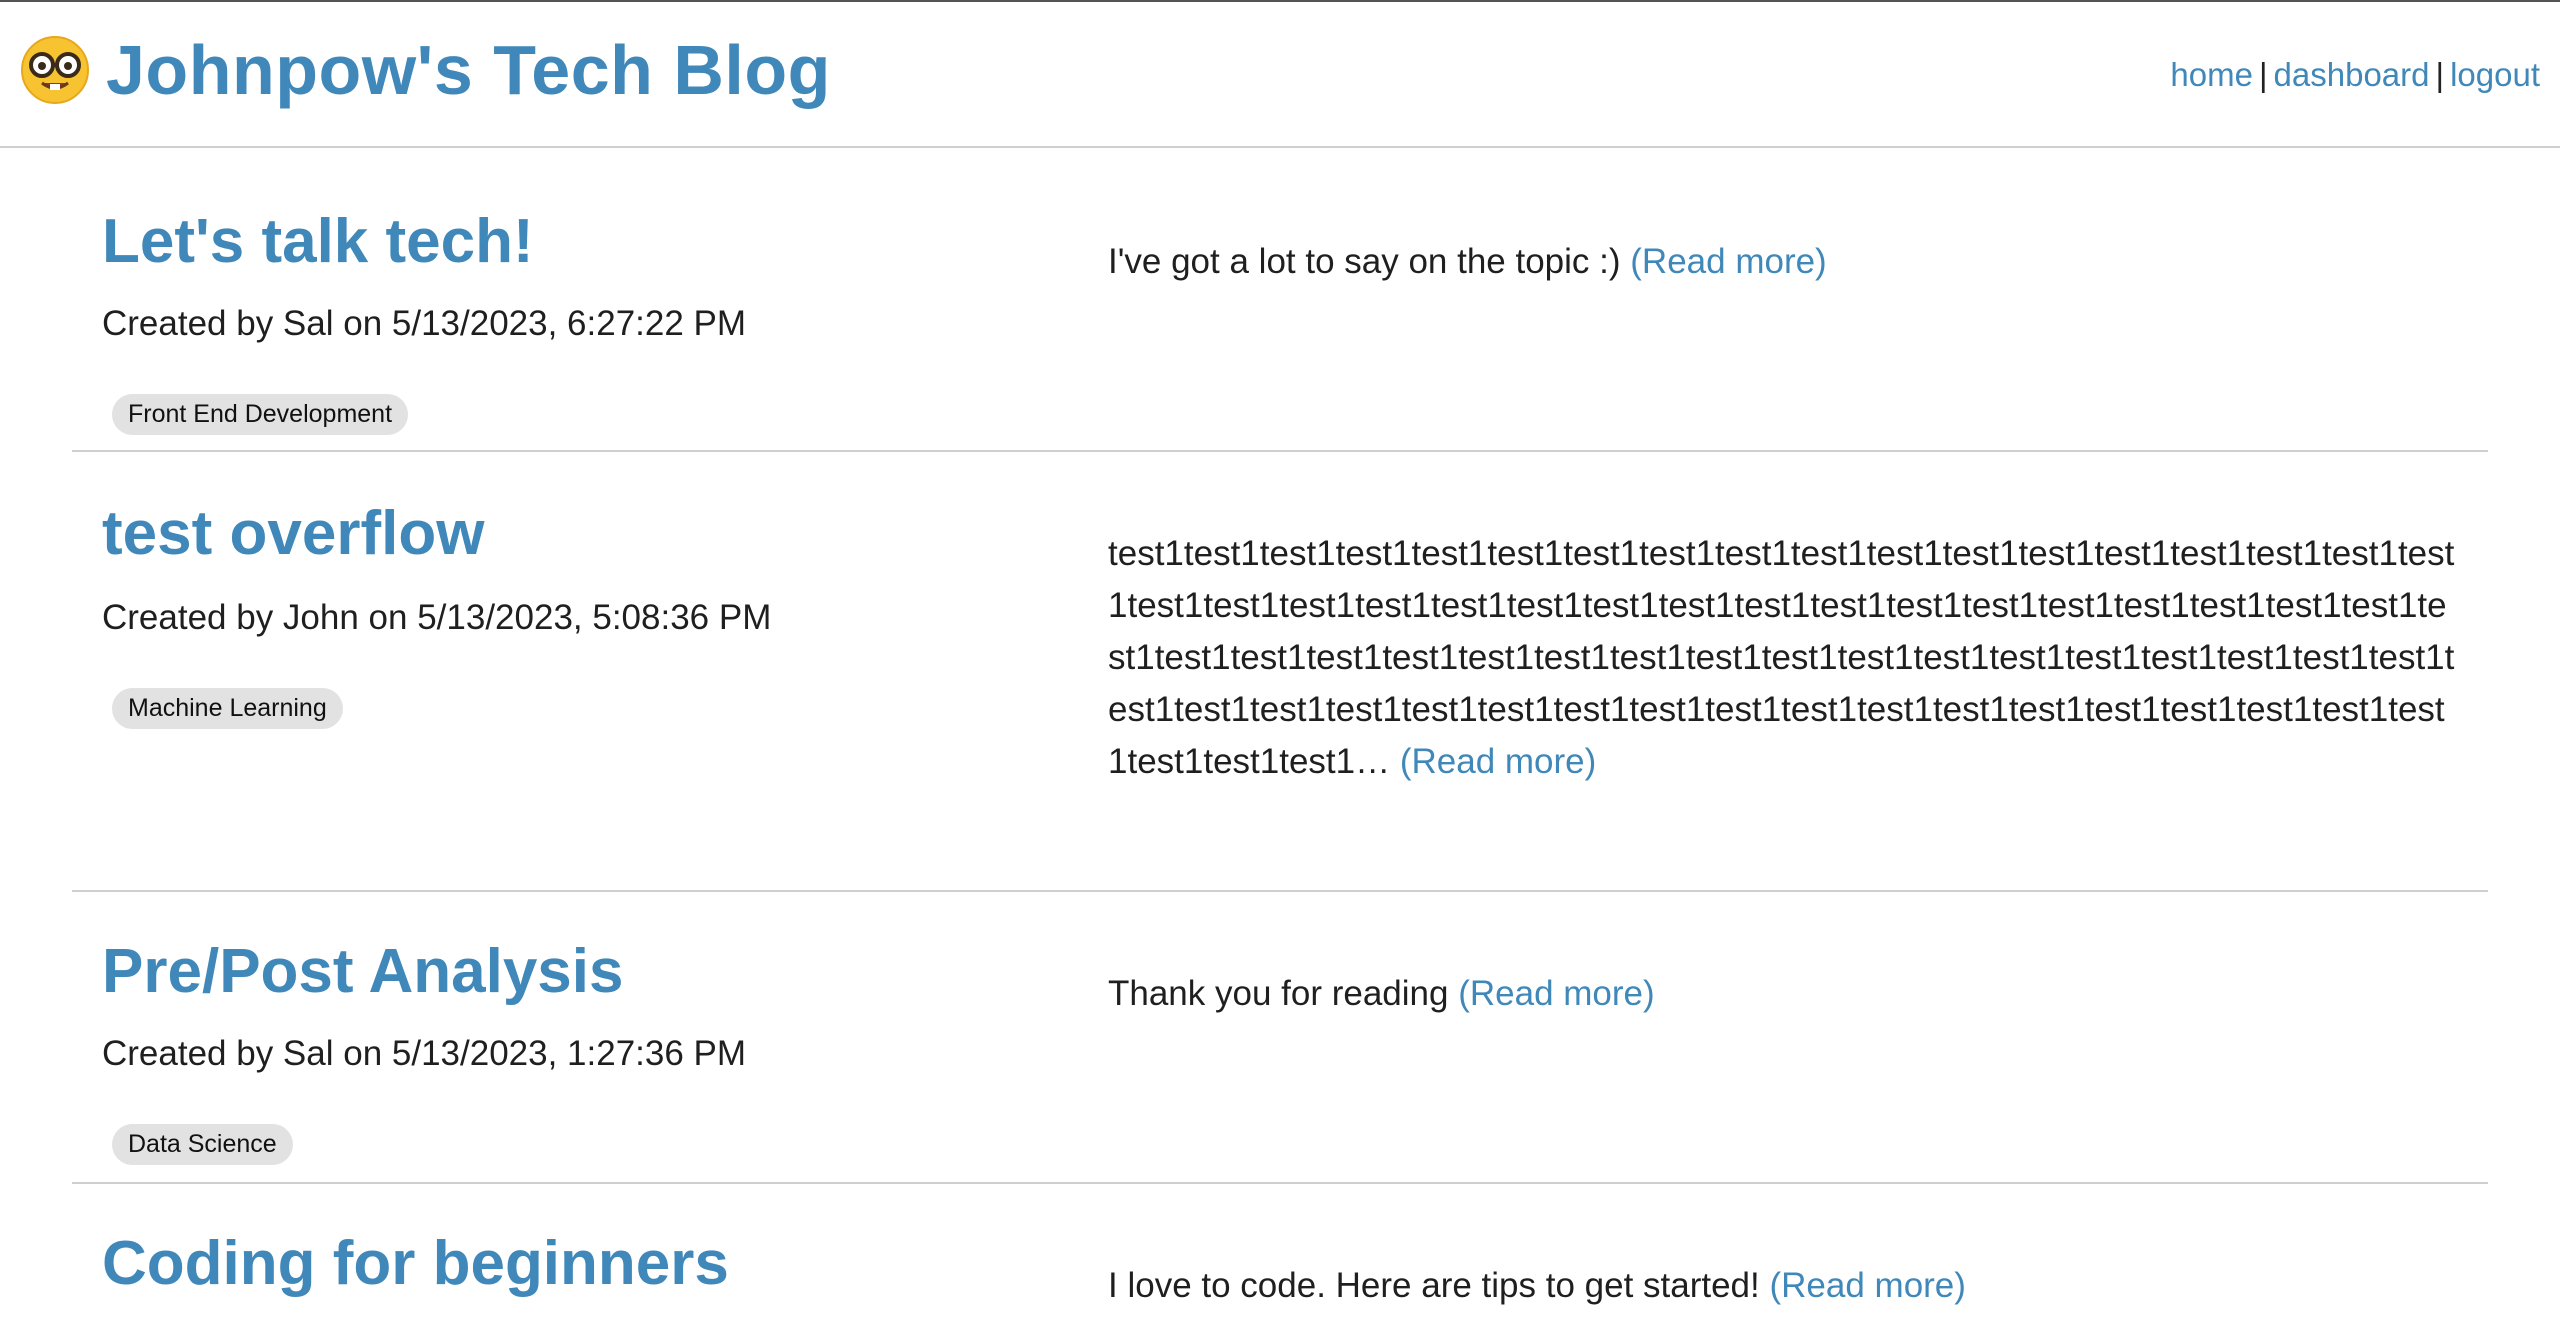 This screenshot has width=2560, height=1330. Describe the element at coordinates (318, 242) in the screenshot. I see `post-title: Let's talk tech!` at that location.